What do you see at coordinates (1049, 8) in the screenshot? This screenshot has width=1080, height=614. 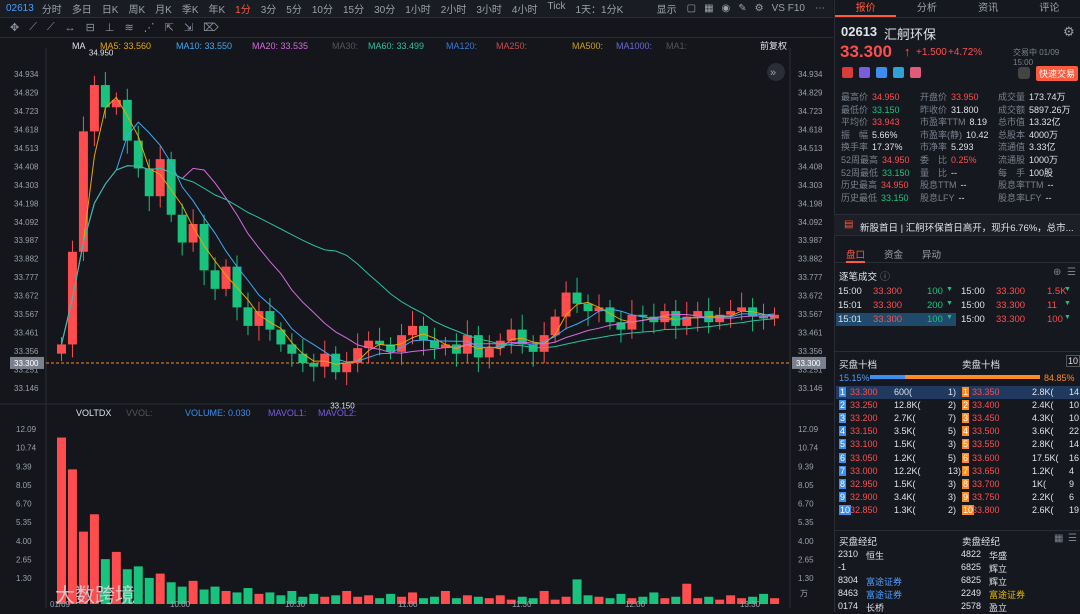 I see `tab-review: 评论` at bounding box center [1049, 8].